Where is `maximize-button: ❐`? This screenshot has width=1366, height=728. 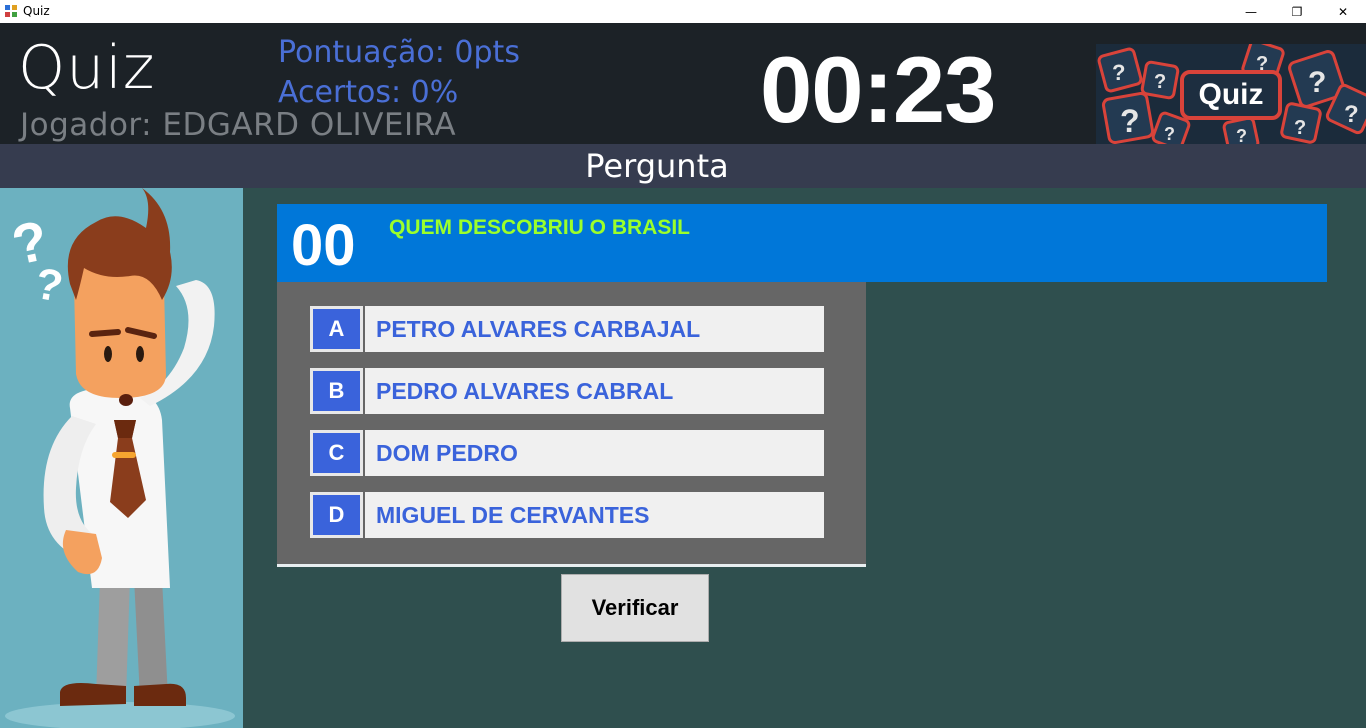
maximize-button: ❐ is located at coordinates (1297, 11).